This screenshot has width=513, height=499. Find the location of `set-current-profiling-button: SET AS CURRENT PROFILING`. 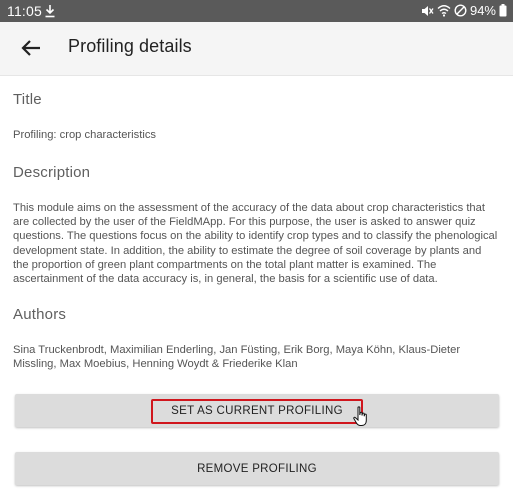

set-current-profiling-button: SET AS CURRENT PROFILING is located at coordinates (257, 410).